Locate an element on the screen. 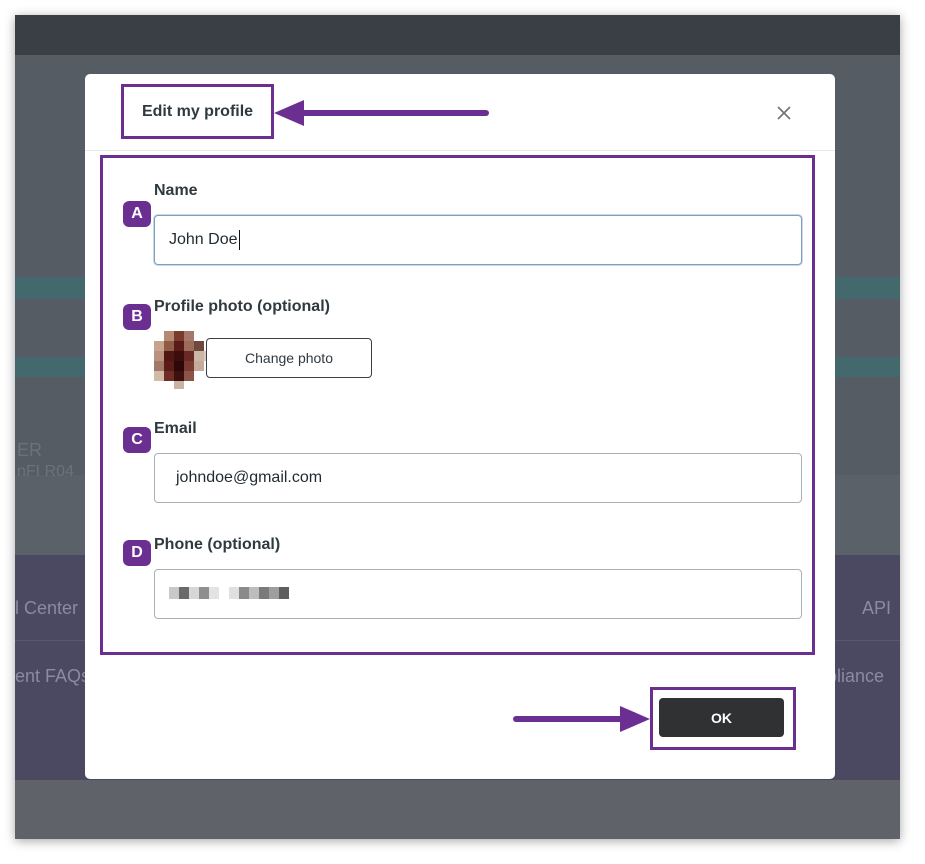 This screenshot has height=864, width=925. email-input: johndoe@gmail.com is located at coordinates (478, 478).